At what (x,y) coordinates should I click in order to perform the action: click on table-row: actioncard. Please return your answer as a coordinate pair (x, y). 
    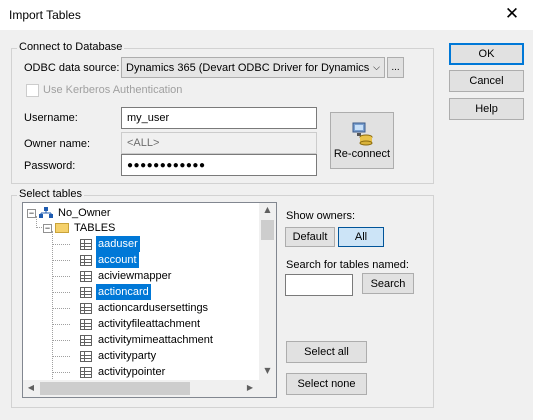
    Looking at the image, I should click on (115, 292).